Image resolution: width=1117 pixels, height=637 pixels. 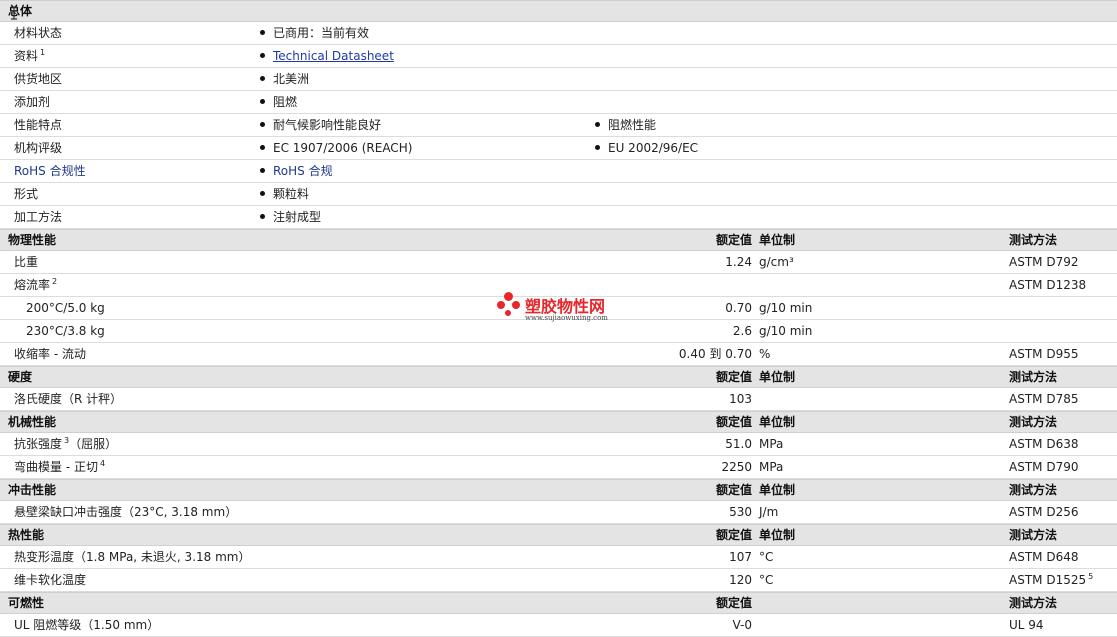 What do you see at coordinates (509, 307) in the screenshot?
I see `logo-dots-icon` at bounding box center [509, 307].